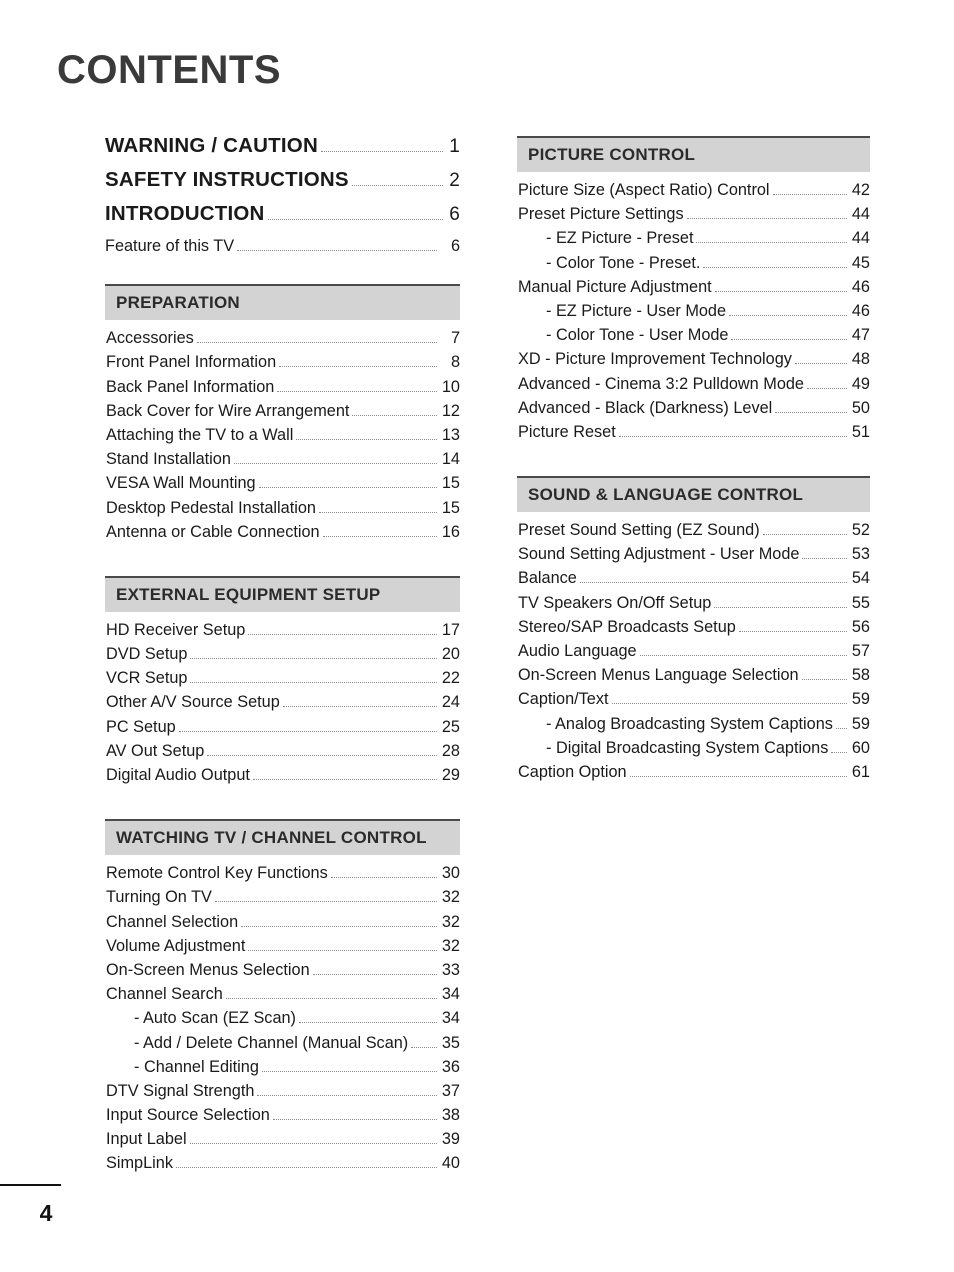 The height and width of the screenshot is (1272, 954). I want to click on toc-entry-page-number: 58, so click(860, 675).